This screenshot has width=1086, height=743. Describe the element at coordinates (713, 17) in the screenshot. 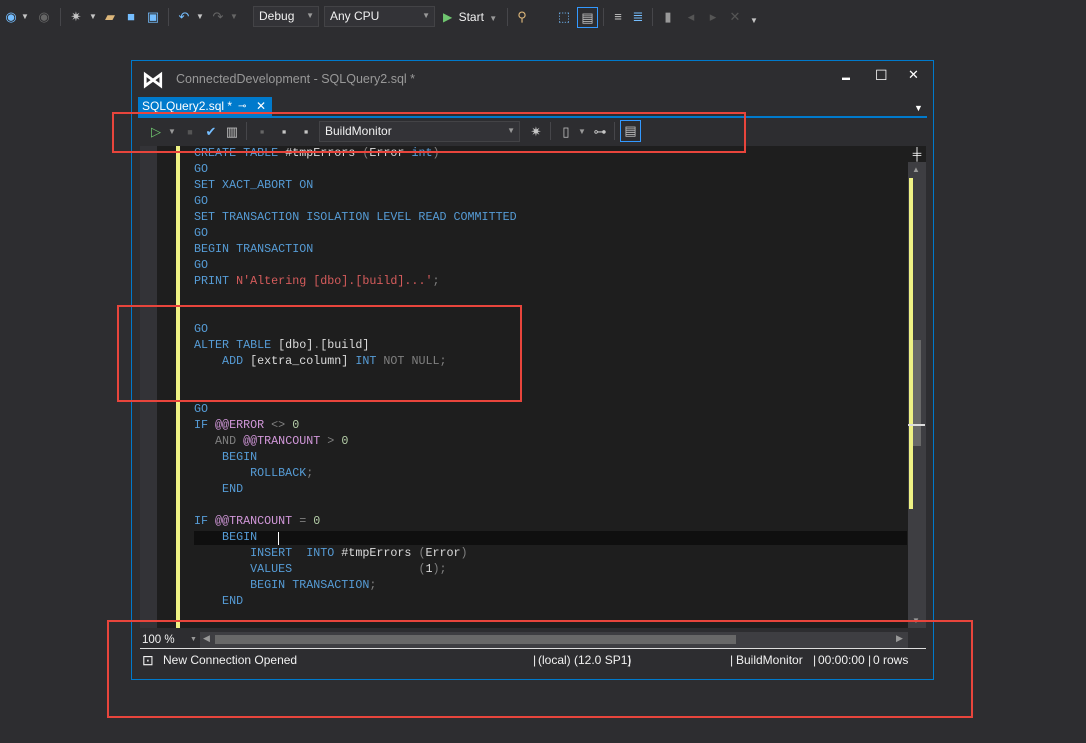

I see `next-bookmark-icon: ▸` at that location.